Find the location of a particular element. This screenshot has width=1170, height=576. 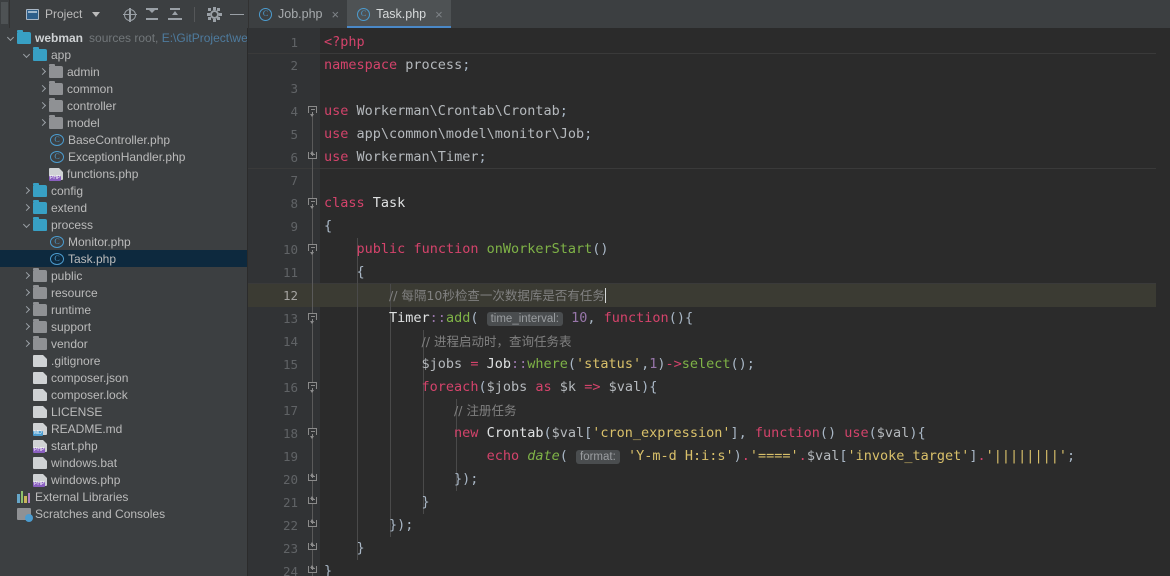

tree-item-runtime: runtime is located at coordinates (123, 309).